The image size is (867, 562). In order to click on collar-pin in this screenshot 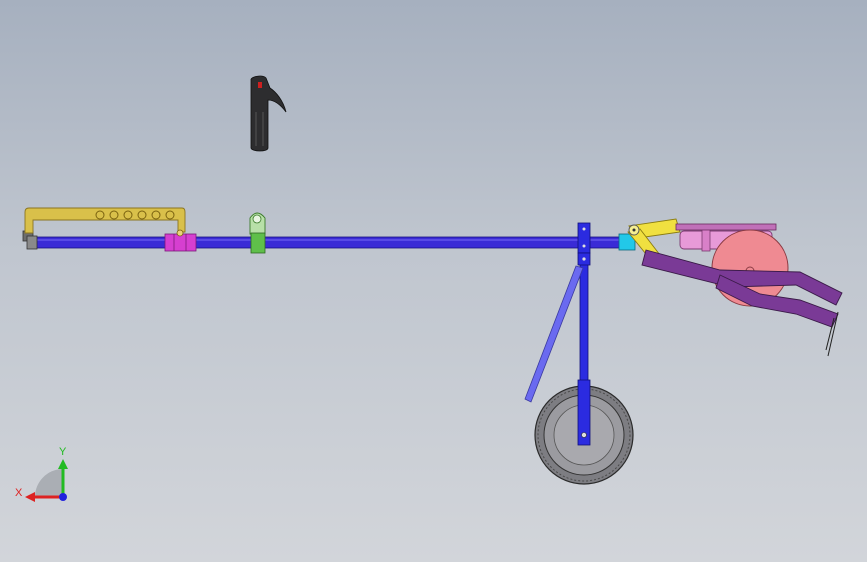, I will do `click(180, 233)`.